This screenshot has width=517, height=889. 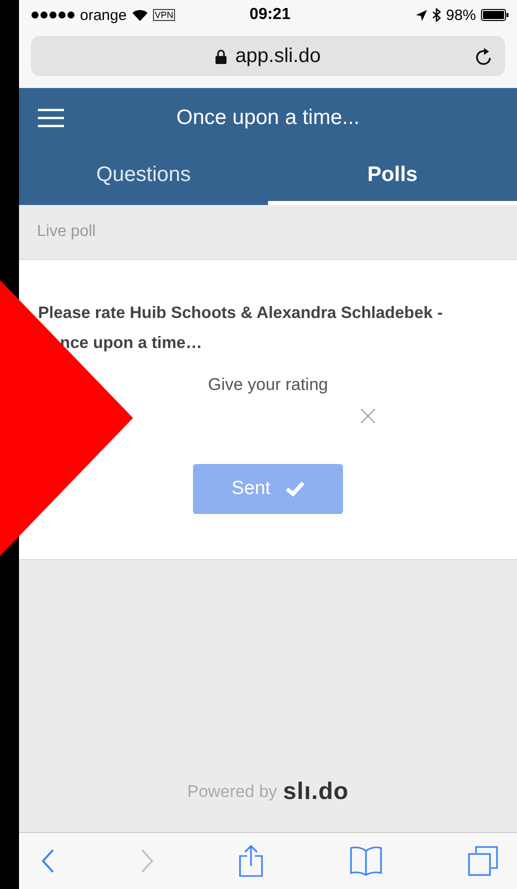 What do you see at coordinates (103, 15) in the screenshot?
I see `carrier-name: orange` at bounding box center [103, 15].